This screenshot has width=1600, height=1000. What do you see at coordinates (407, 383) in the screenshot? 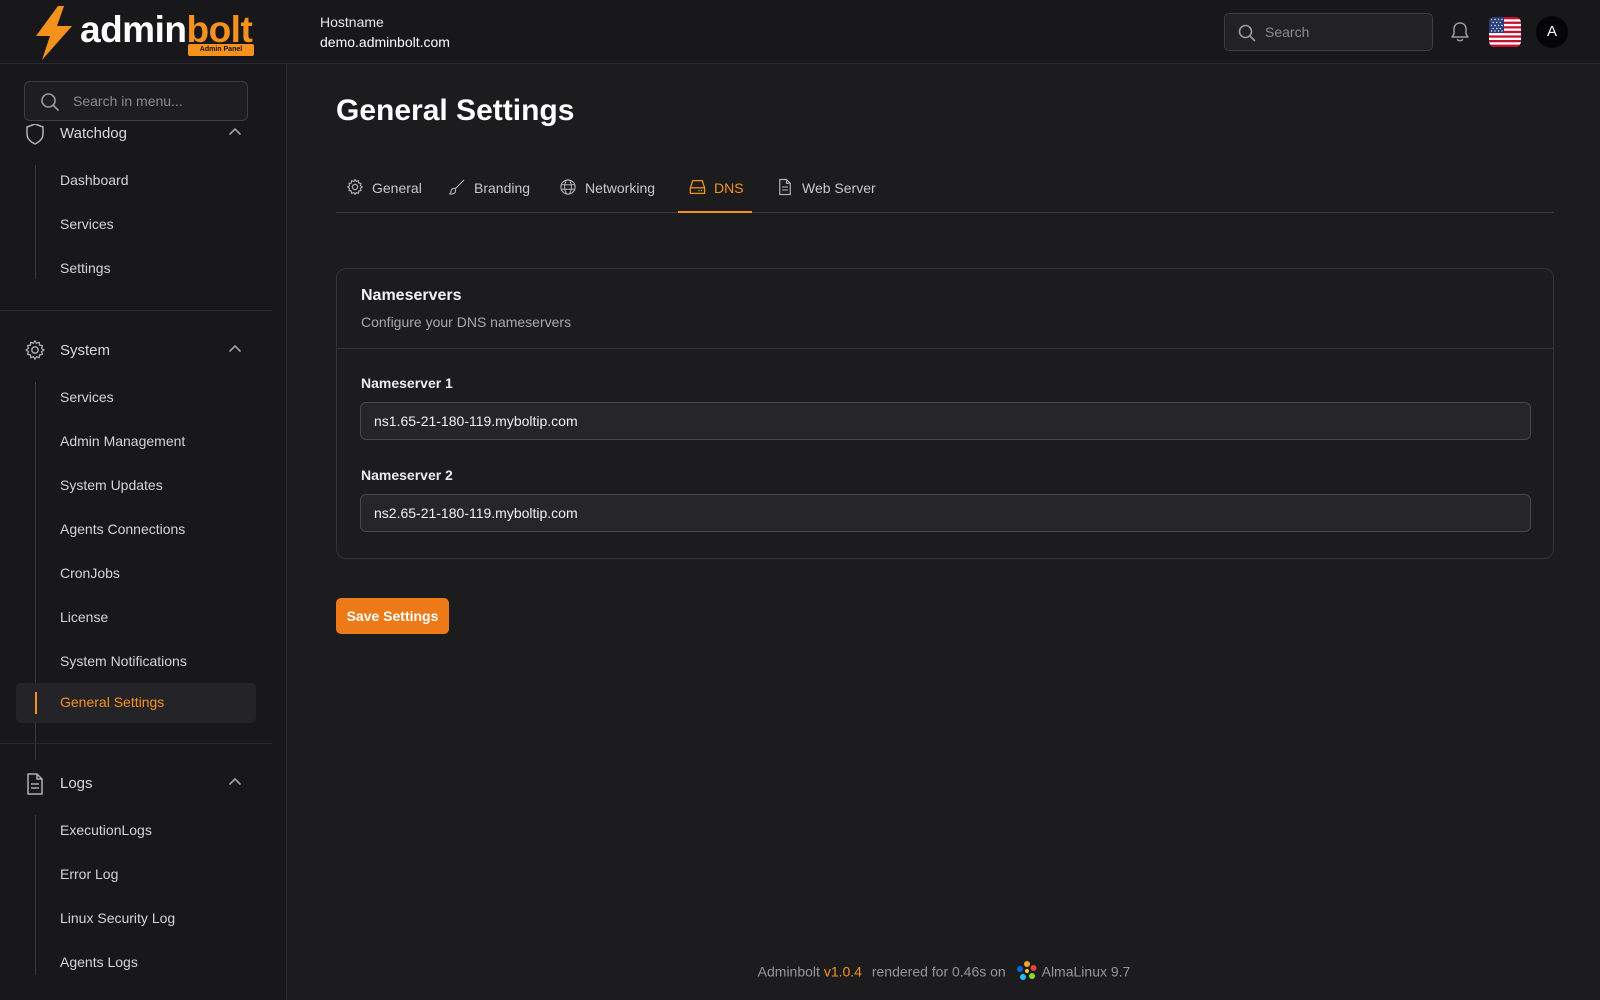
I see `nameserver-1-label: Nameserver 1` at bounding box center [407, 383].